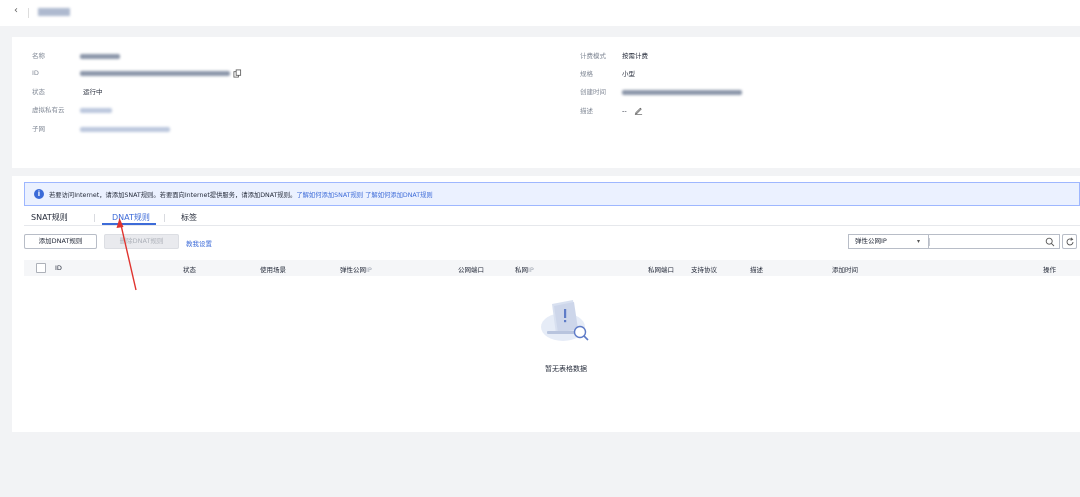 The width and height of the screenshot is (1080, 497). I want to click on label-desc: 描述, so click(586, 111).